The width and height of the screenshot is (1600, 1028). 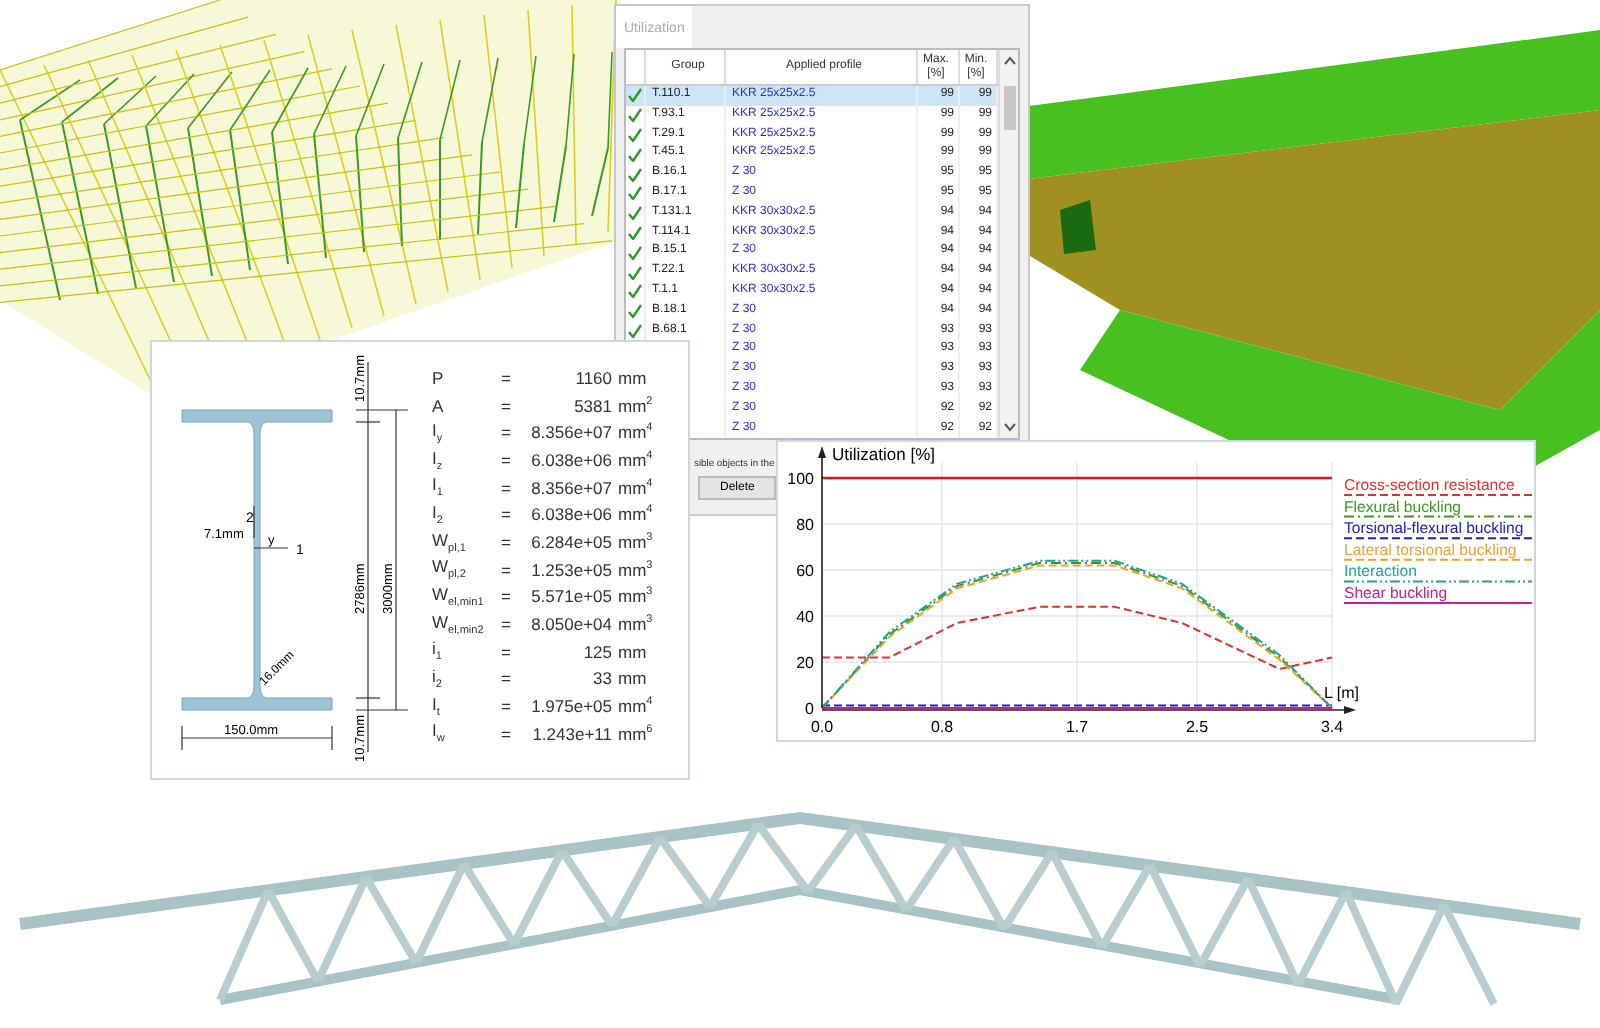 What do you see at coordinates (1009, 108) in the screenshot?
I see `scroll-thumb` at bounding box center [1009, 108].